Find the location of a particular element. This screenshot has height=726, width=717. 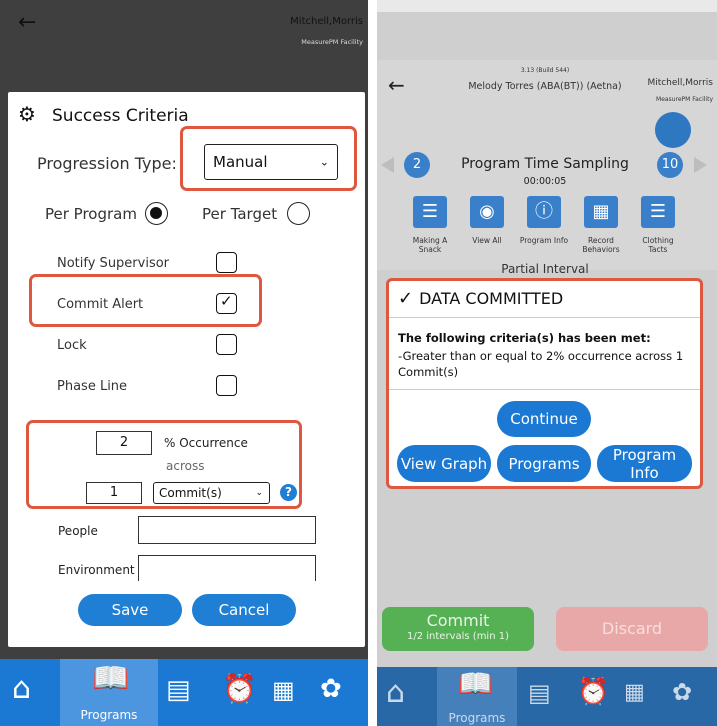

save-button: Save is located at coordinates (130, 610).